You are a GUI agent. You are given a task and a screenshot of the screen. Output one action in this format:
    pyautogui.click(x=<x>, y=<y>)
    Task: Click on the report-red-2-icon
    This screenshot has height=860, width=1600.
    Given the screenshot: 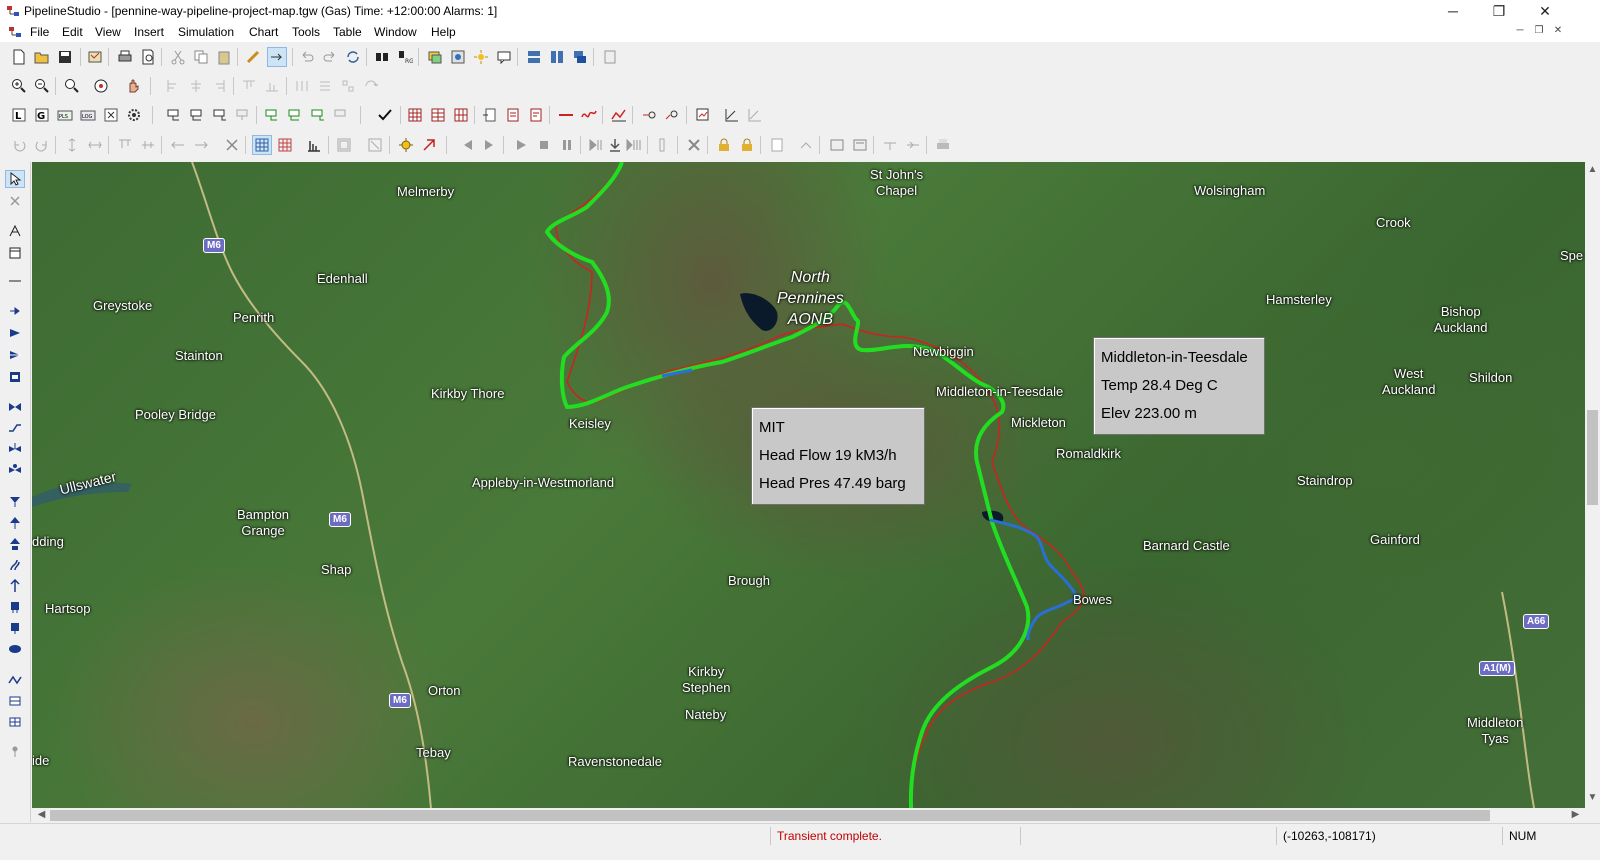 What is the action you would take?
    pyautogui.click(x=536, y=115)
    